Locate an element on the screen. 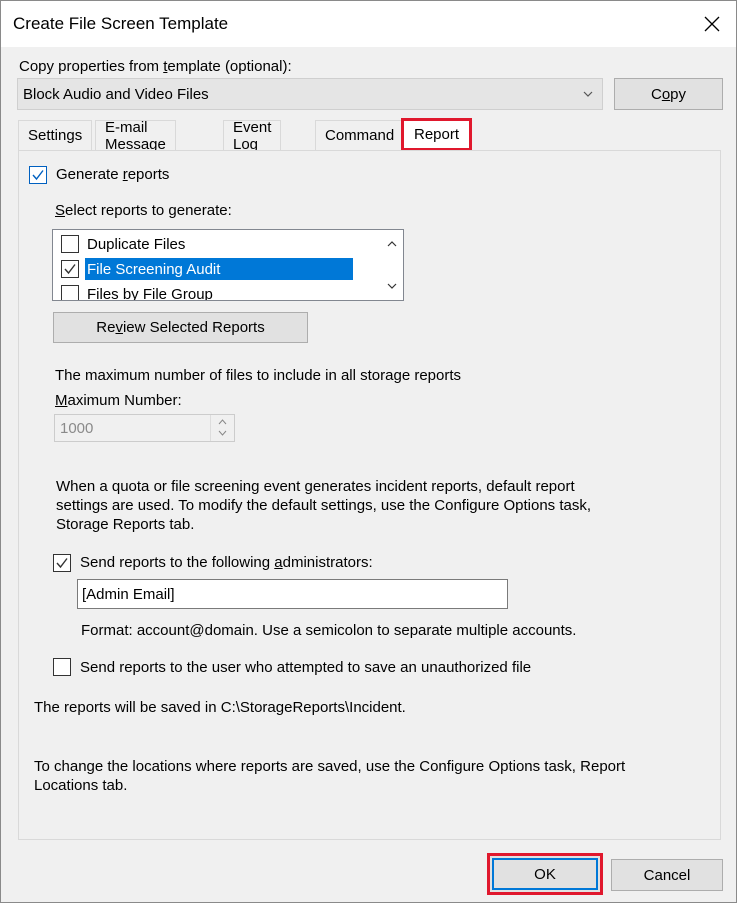 This screenshot has height=903, width=737. review-selected-reports-button: Review Selected Reports is located at coordinates (180, 327).